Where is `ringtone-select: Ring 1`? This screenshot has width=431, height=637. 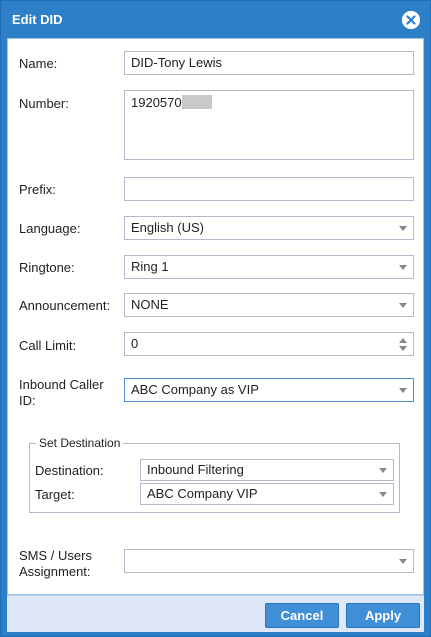 ringtone-select: Ring 1 is located at coordinates (269, 267).